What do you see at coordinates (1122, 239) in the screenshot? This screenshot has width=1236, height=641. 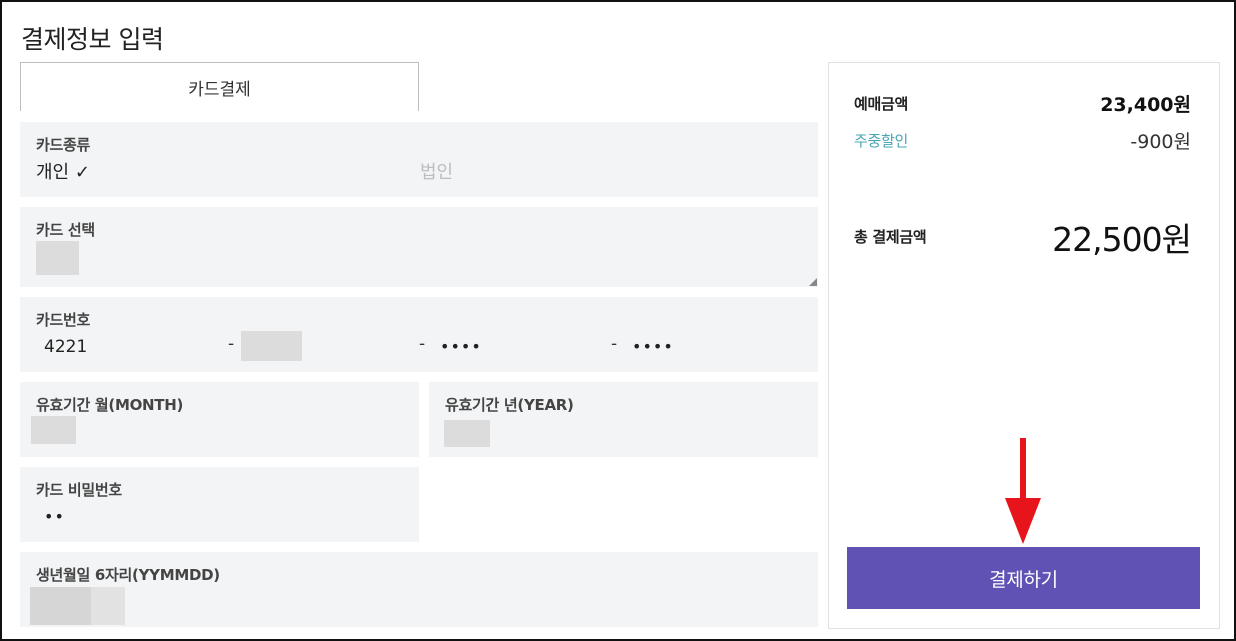 I see `total-amount-value: 22,500원` at bounding box center [1122, 239].